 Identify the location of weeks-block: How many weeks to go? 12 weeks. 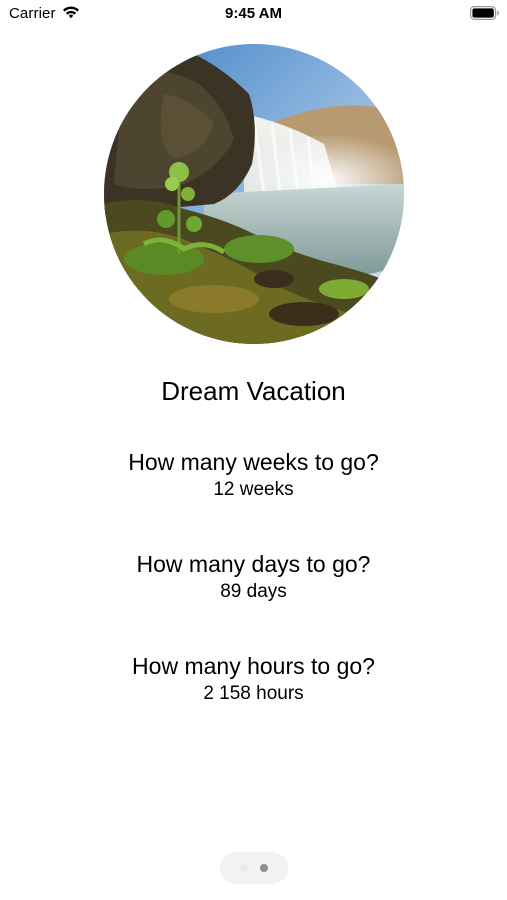
(253, 475).